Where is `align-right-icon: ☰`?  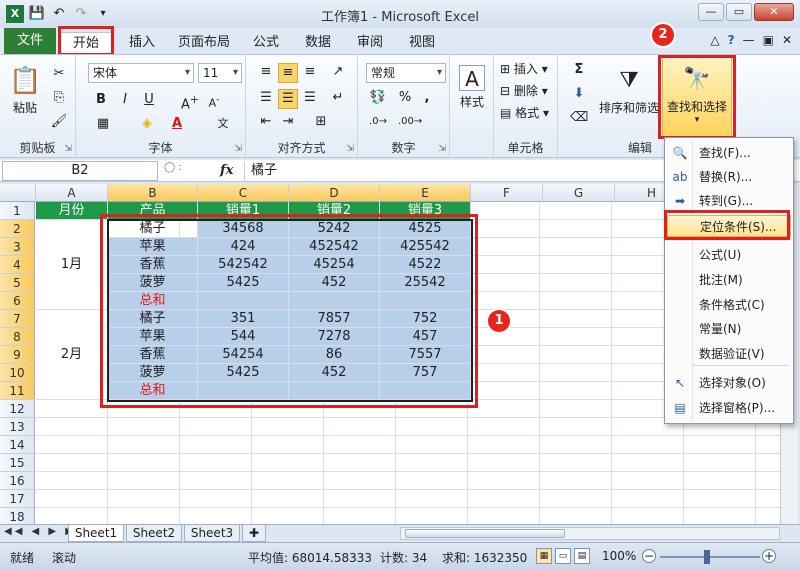
align-right-icon: ☰ is located at coordinates (310, 98).